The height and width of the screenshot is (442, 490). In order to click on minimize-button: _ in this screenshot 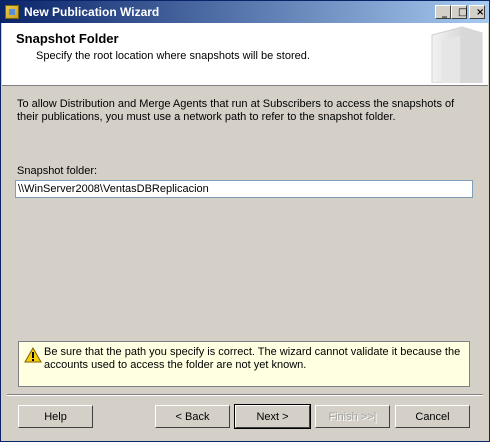, I will do `click(443, 12)`.